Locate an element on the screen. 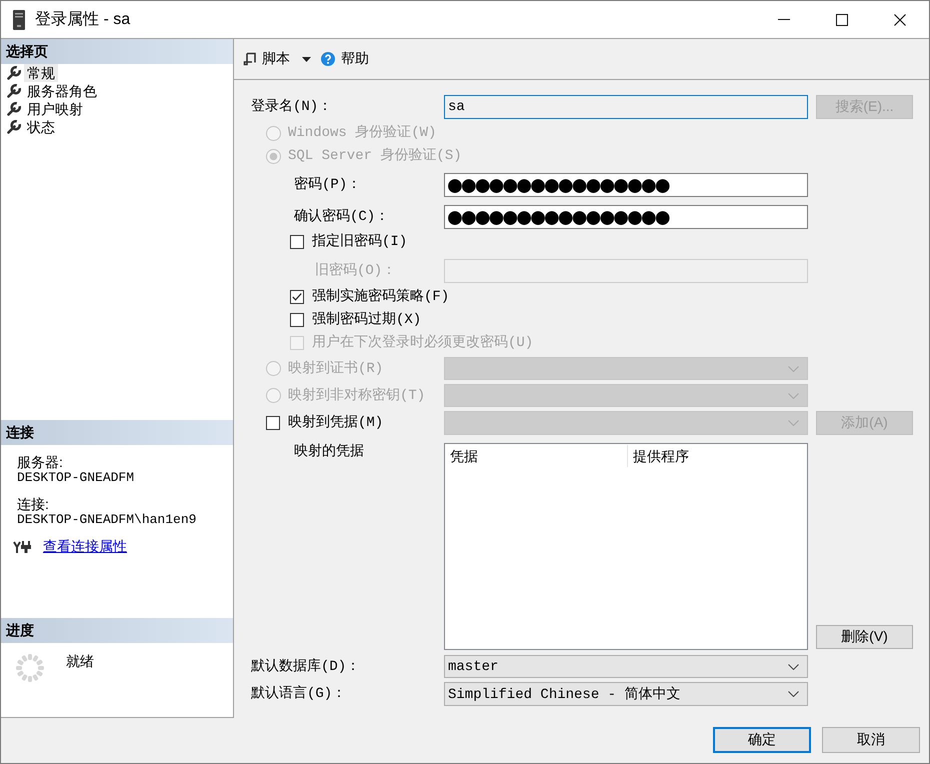 The width and height of the screenshot is (930, 764). window-title: 登录属性 - sa is located at coordinates (82, 20).